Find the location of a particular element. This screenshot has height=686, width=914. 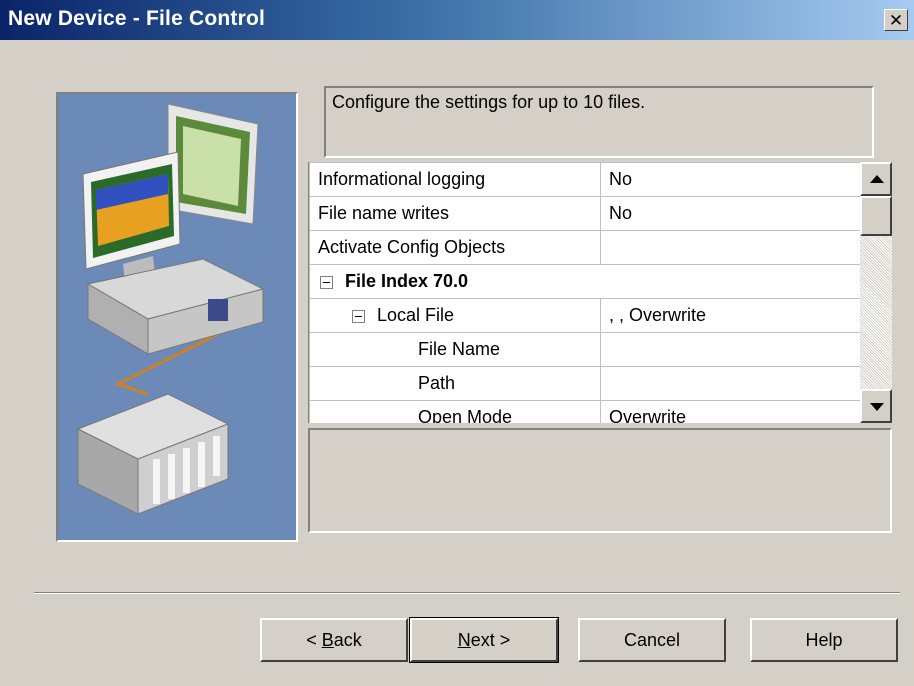

property-name: Informational logging is located at coordinates (455, 179).